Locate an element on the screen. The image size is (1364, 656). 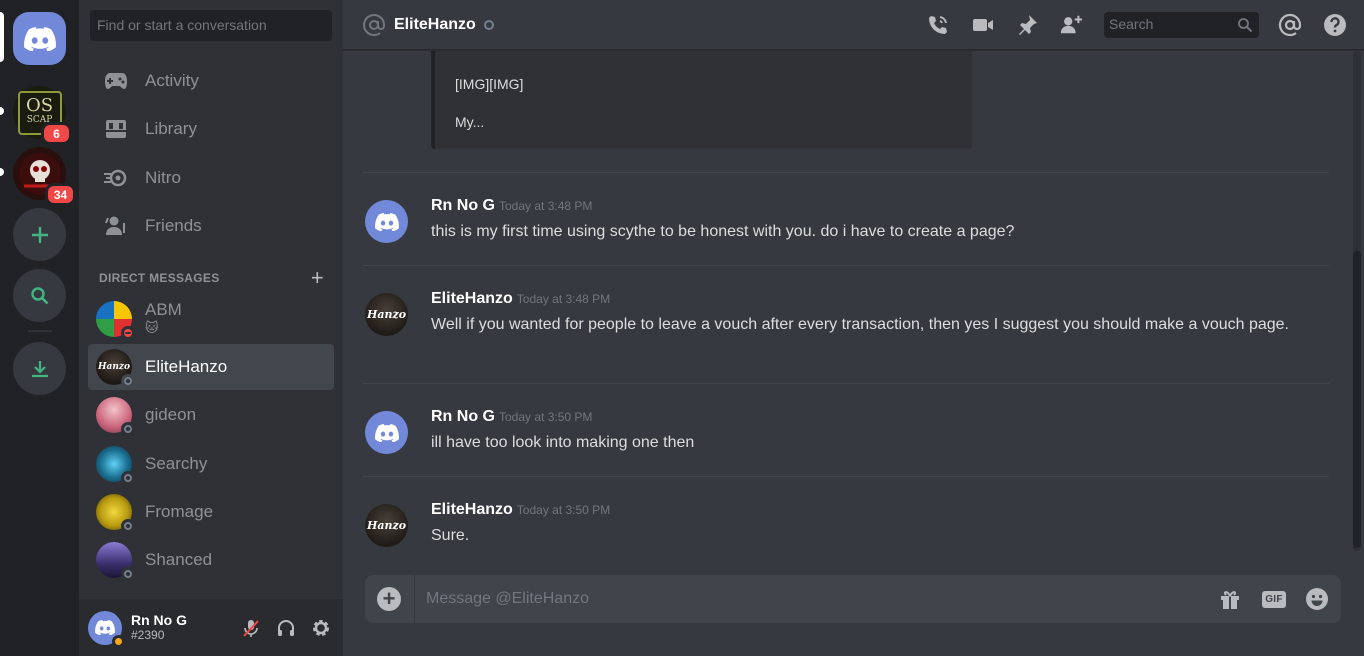
explore-servers-button is located at coordinates (39, 295).